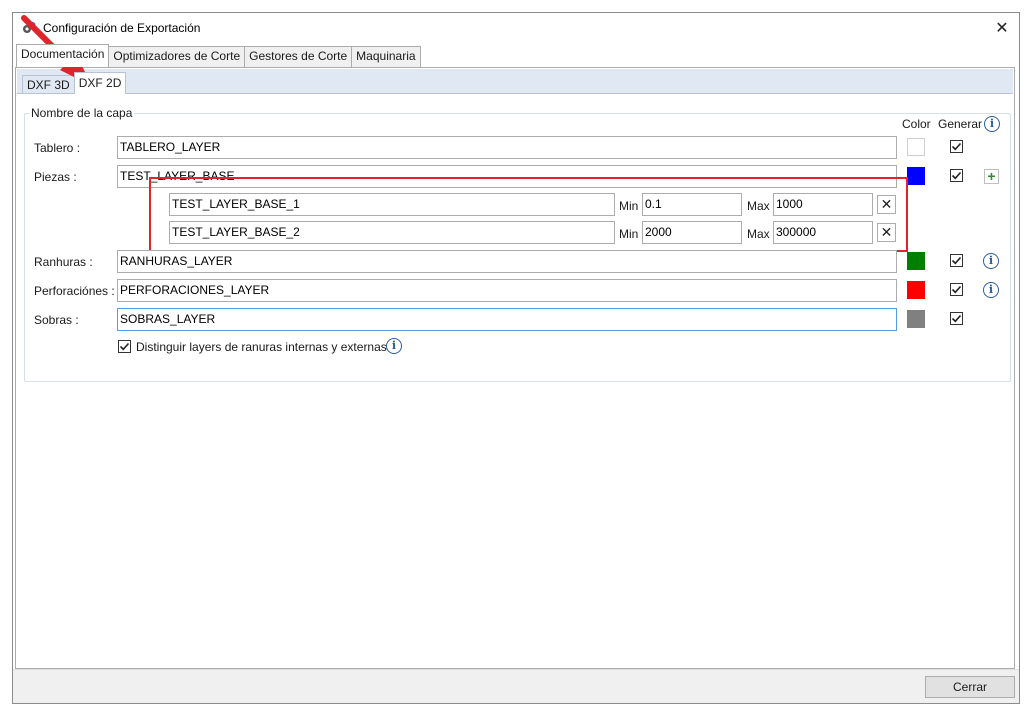 The height and width of the screenshot is (713, 1027). Describe the element at coordinates (516, 28) in the screenshot. I see `title-bar: Configuración de Exportación ✕` at that location.